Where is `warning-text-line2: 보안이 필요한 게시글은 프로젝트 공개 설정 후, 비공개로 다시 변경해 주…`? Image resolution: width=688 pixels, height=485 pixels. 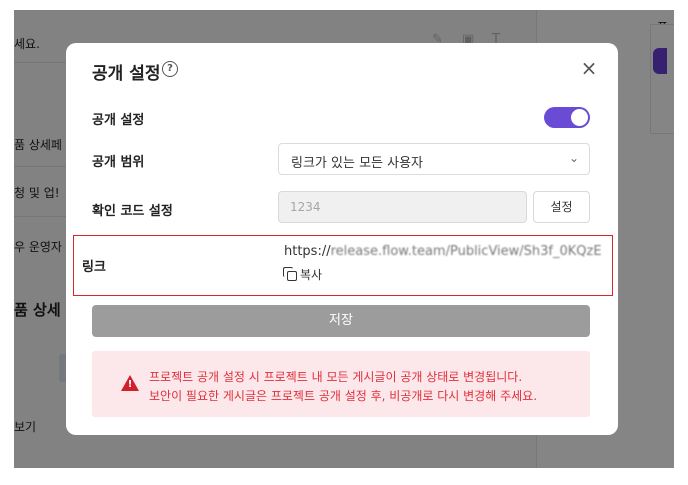 warning-text-line2: 보안이 필요한 게시글은 프로젝트 공개 설정 후, 비공개로 다시 변경해 주… is located at coordinates (343, 396).